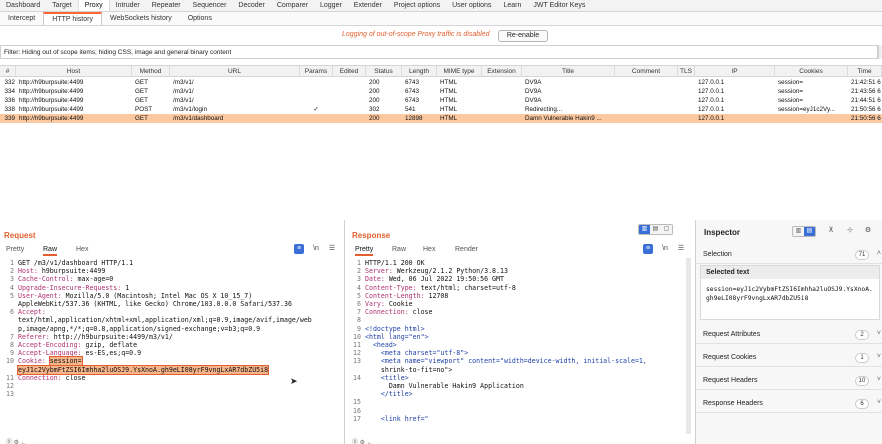 Image resolution: width=882 pixels, height=444 pixels. Describe the element at coordinates (50, 251) in the screenshot. I see `request-tab-raw: Raw` at that location.